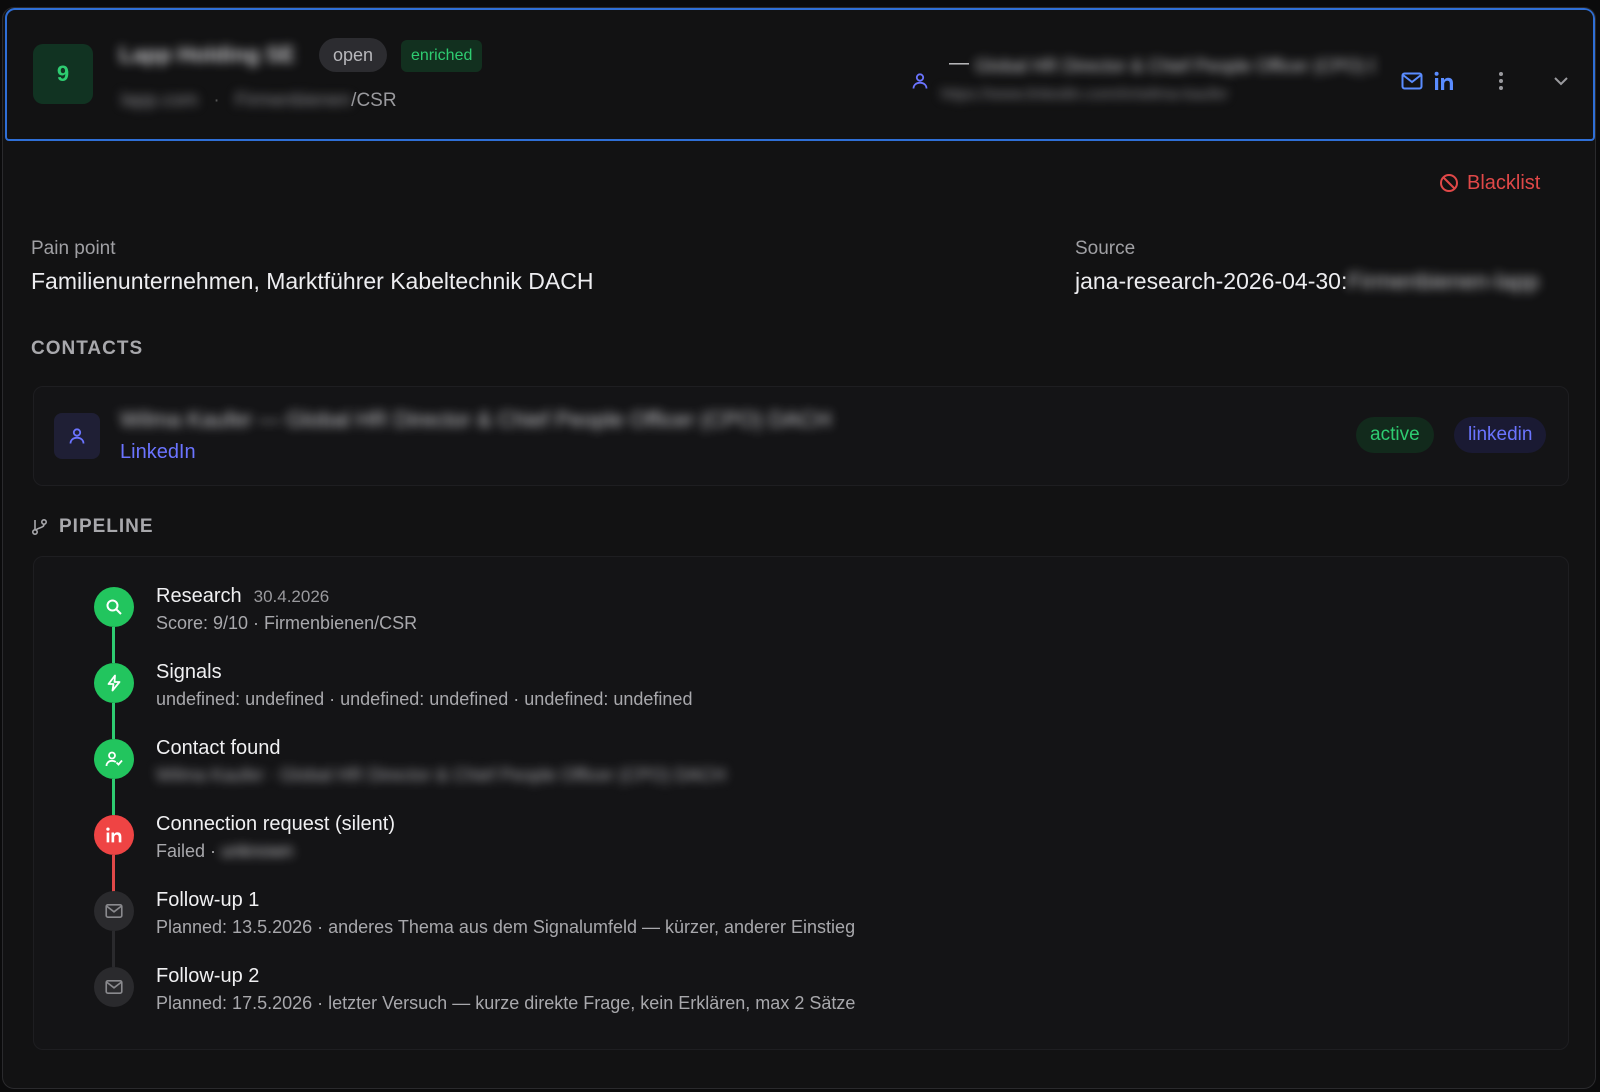 The height and width of the screenshot is (1092, 1600). I want to click on step-contact-icon, so click(114, 759).